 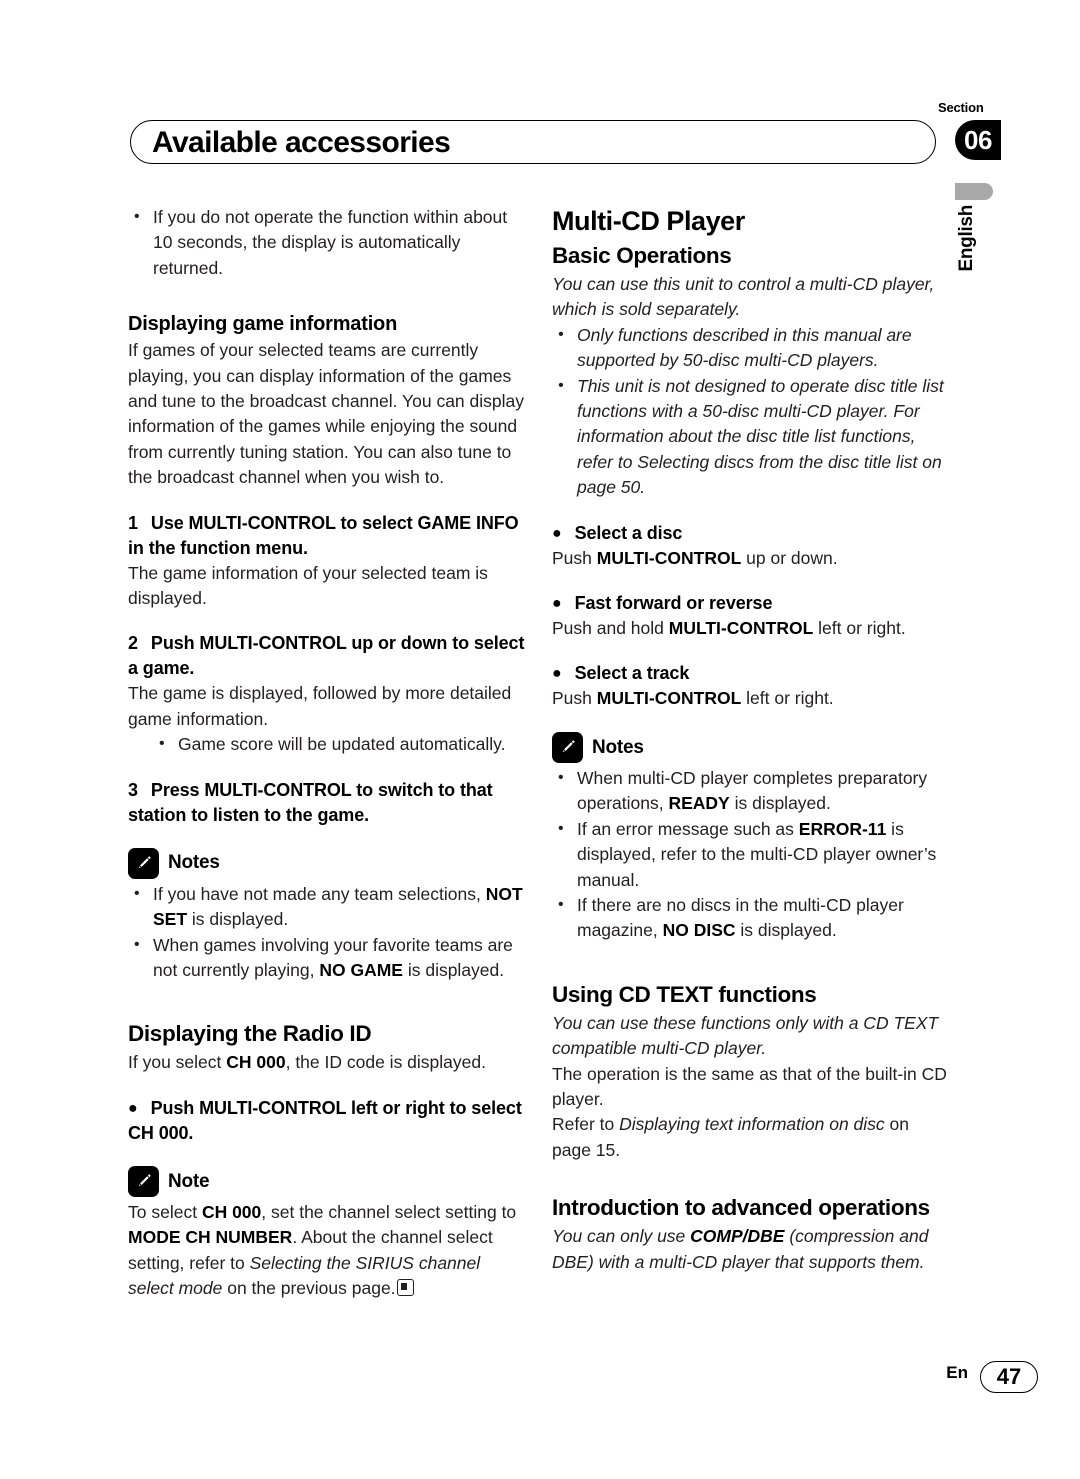 I want to click on radio-id-intro-bold: CH 000, so click(x=256, y=1062).